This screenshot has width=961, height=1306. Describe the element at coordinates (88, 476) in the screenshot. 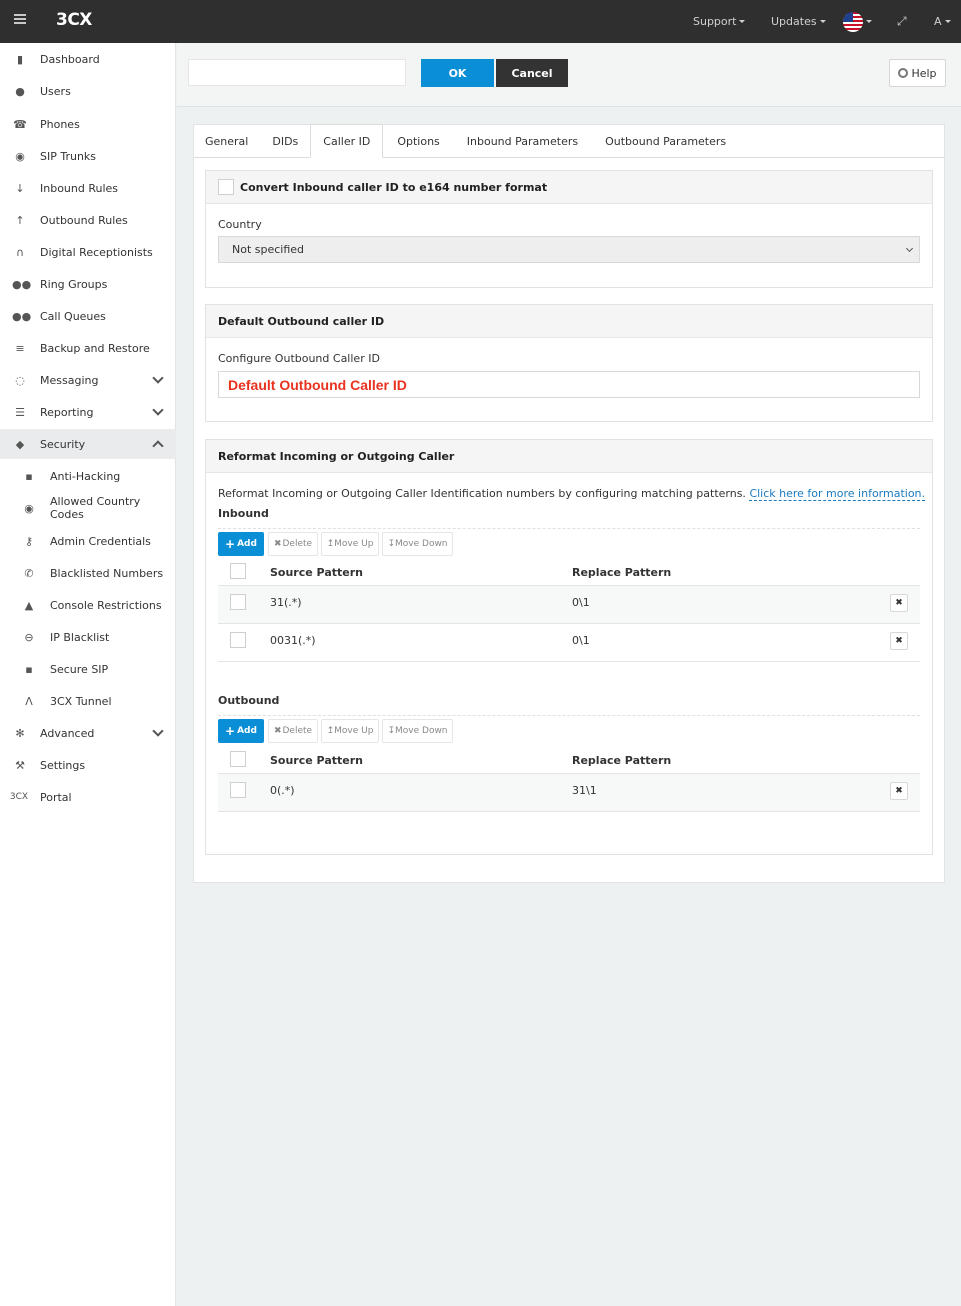

I see `sidebar-item-anti-hacking: ▪ Anti-Hacking` at that location.